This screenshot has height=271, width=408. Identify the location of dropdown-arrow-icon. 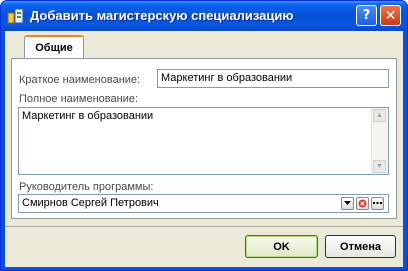
(347, 203).